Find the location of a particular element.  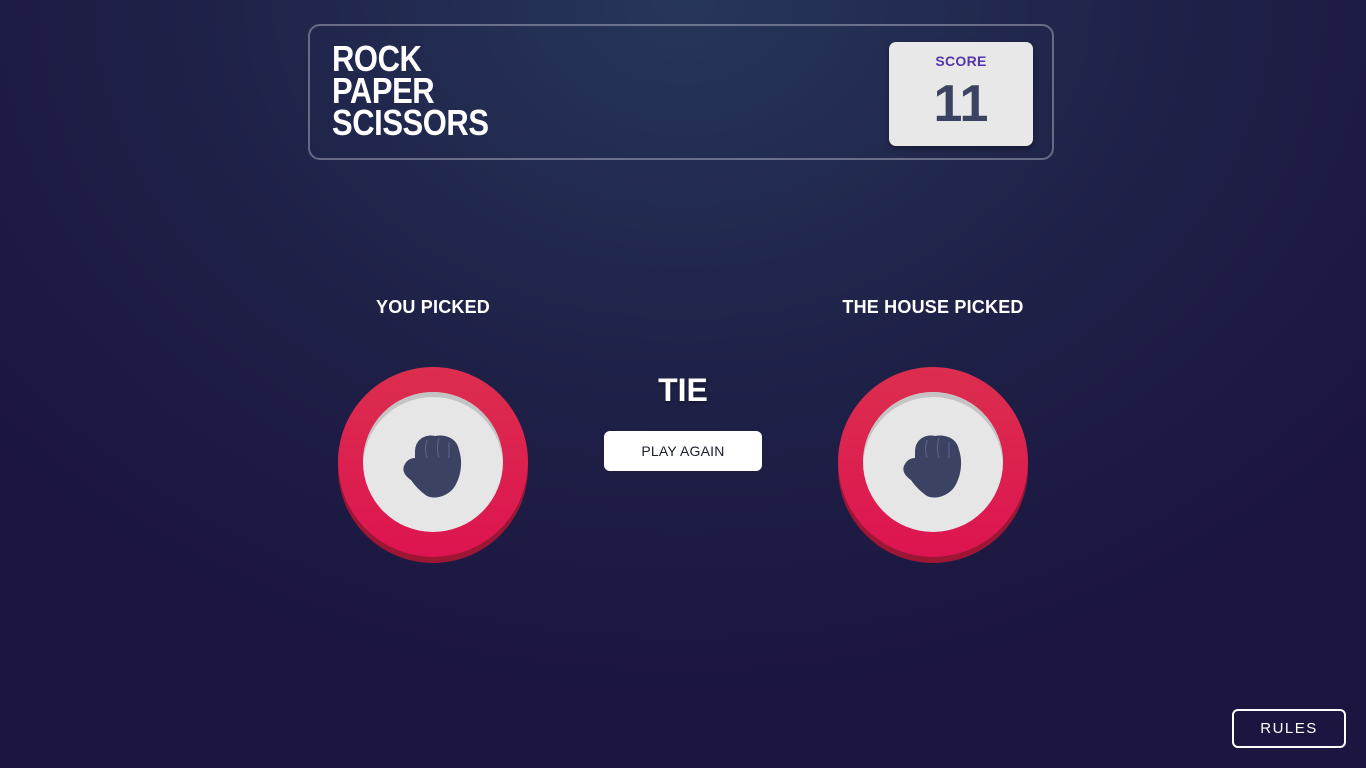

game-header: ROCK PAPER SCISSORS SCORE 11 is located at coordinates (681, 92).